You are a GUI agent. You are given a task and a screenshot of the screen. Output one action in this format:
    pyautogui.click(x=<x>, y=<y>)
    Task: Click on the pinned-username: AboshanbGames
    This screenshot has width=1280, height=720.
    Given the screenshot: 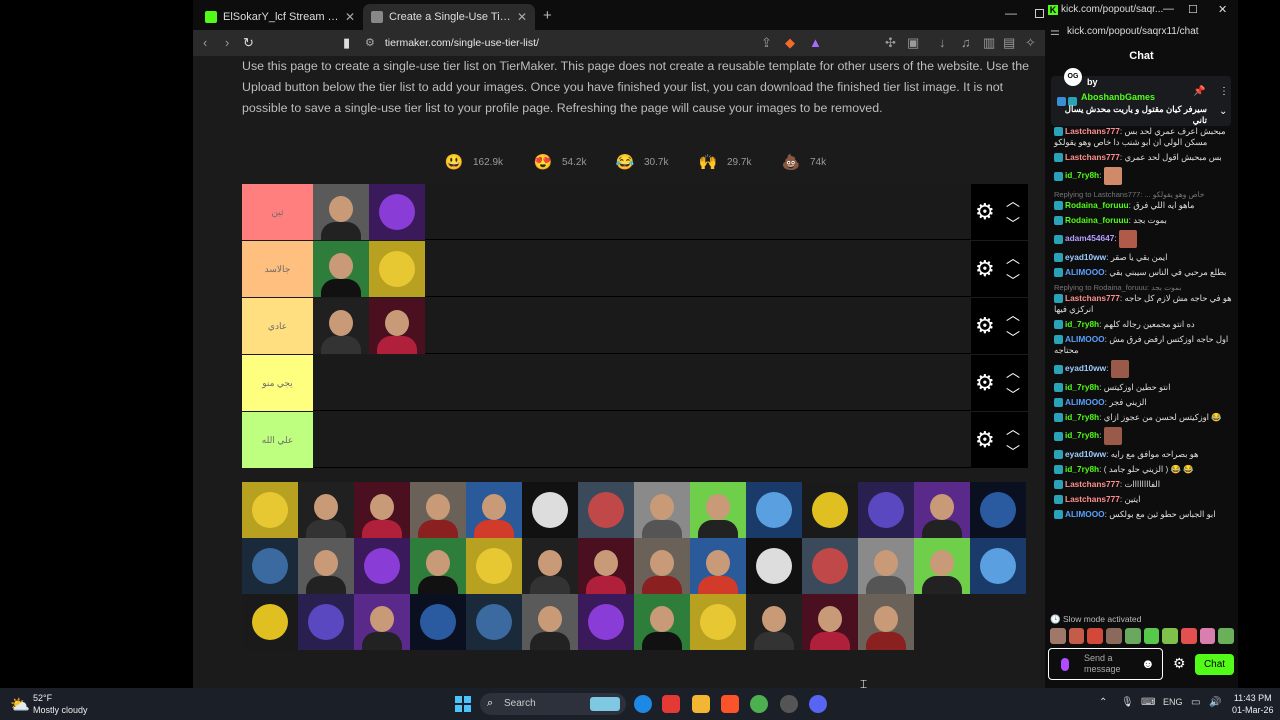 What is the action you would take?
    pyautogui.click(x=1118, y=97)
    